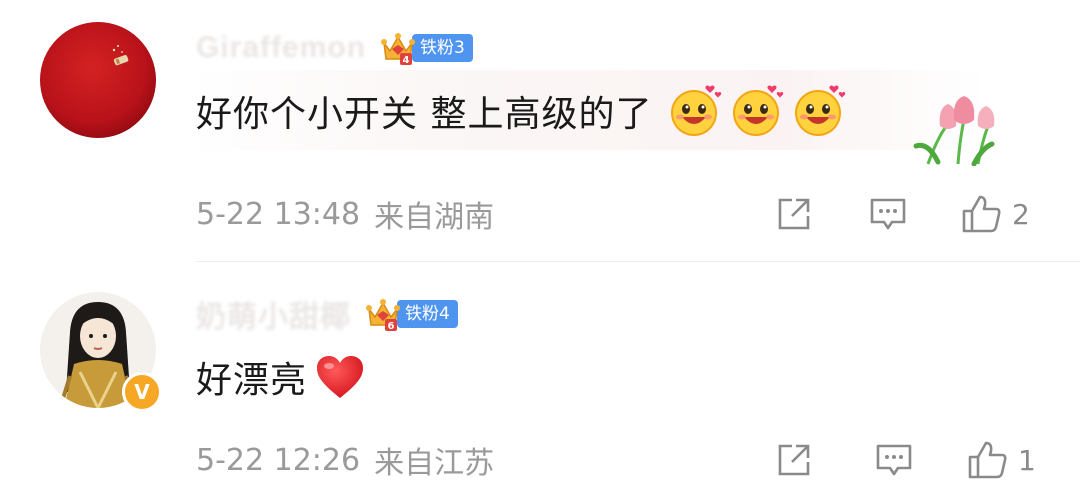 The height and width of the screenshot is (489, 1080). Describe the element at coordinates (434, 217) in the screenshot. I see `location: 来自湖南` at that location.